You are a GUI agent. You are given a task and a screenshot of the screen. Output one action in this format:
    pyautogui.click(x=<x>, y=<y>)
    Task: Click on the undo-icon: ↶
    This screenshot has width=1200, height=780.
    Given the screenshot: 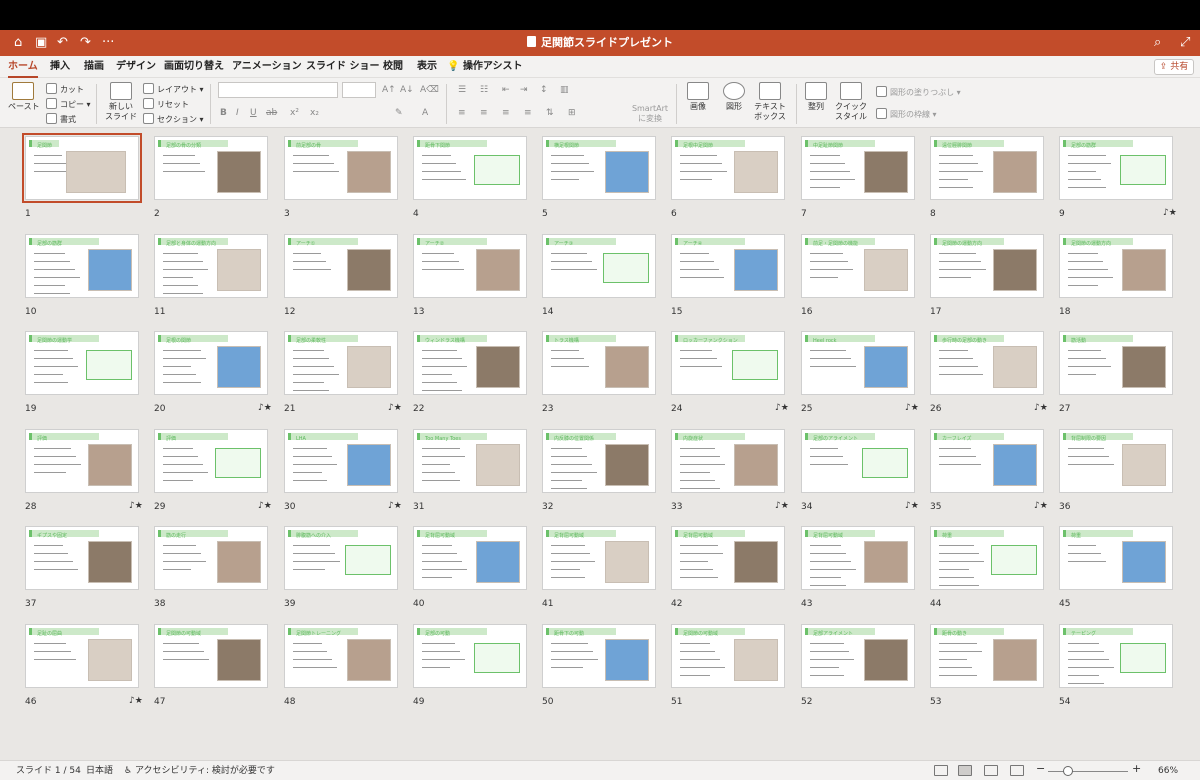 What is the action you would take?
    pyautogui.click(x=62, y=43)
    